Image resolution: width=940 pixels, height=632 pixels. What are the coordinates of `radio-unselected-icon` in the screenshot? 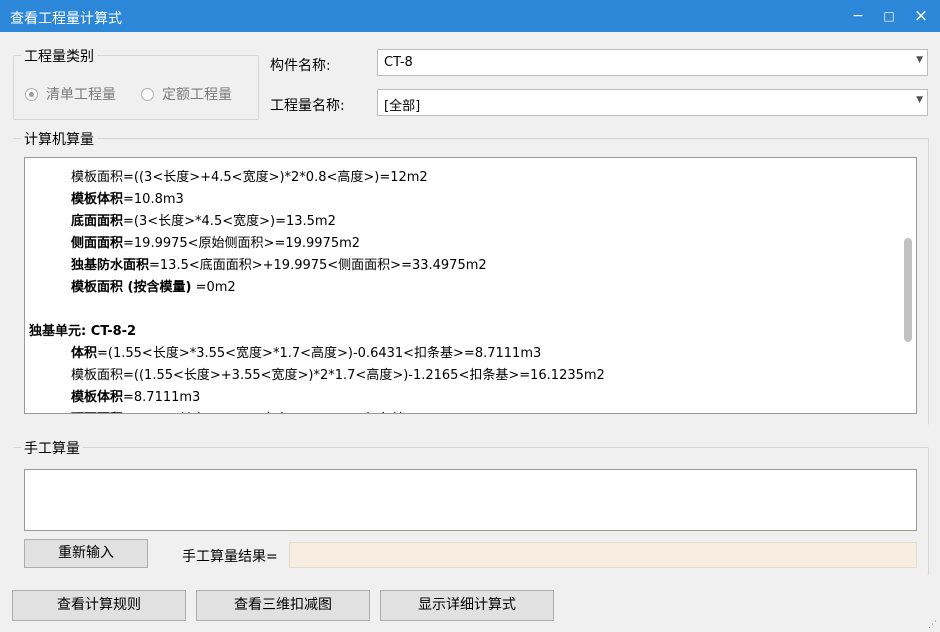 It's located at (147, 94).